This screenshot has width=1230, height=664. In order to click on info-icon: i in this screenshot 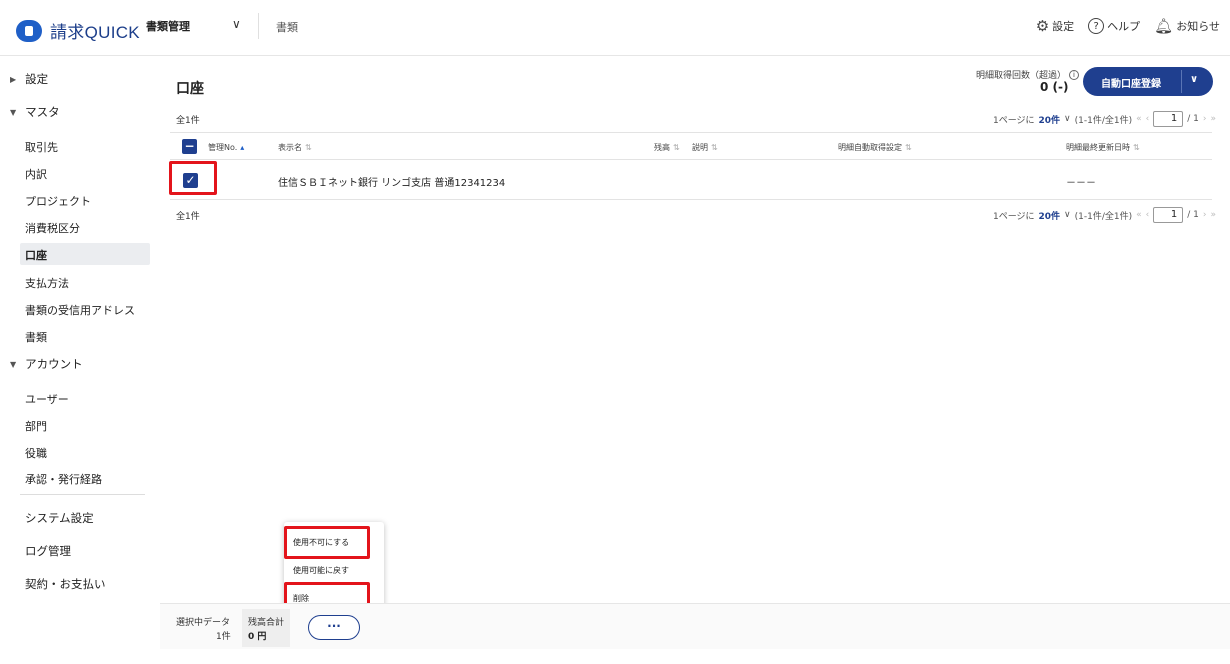, I will do `click(1074, 74)`.